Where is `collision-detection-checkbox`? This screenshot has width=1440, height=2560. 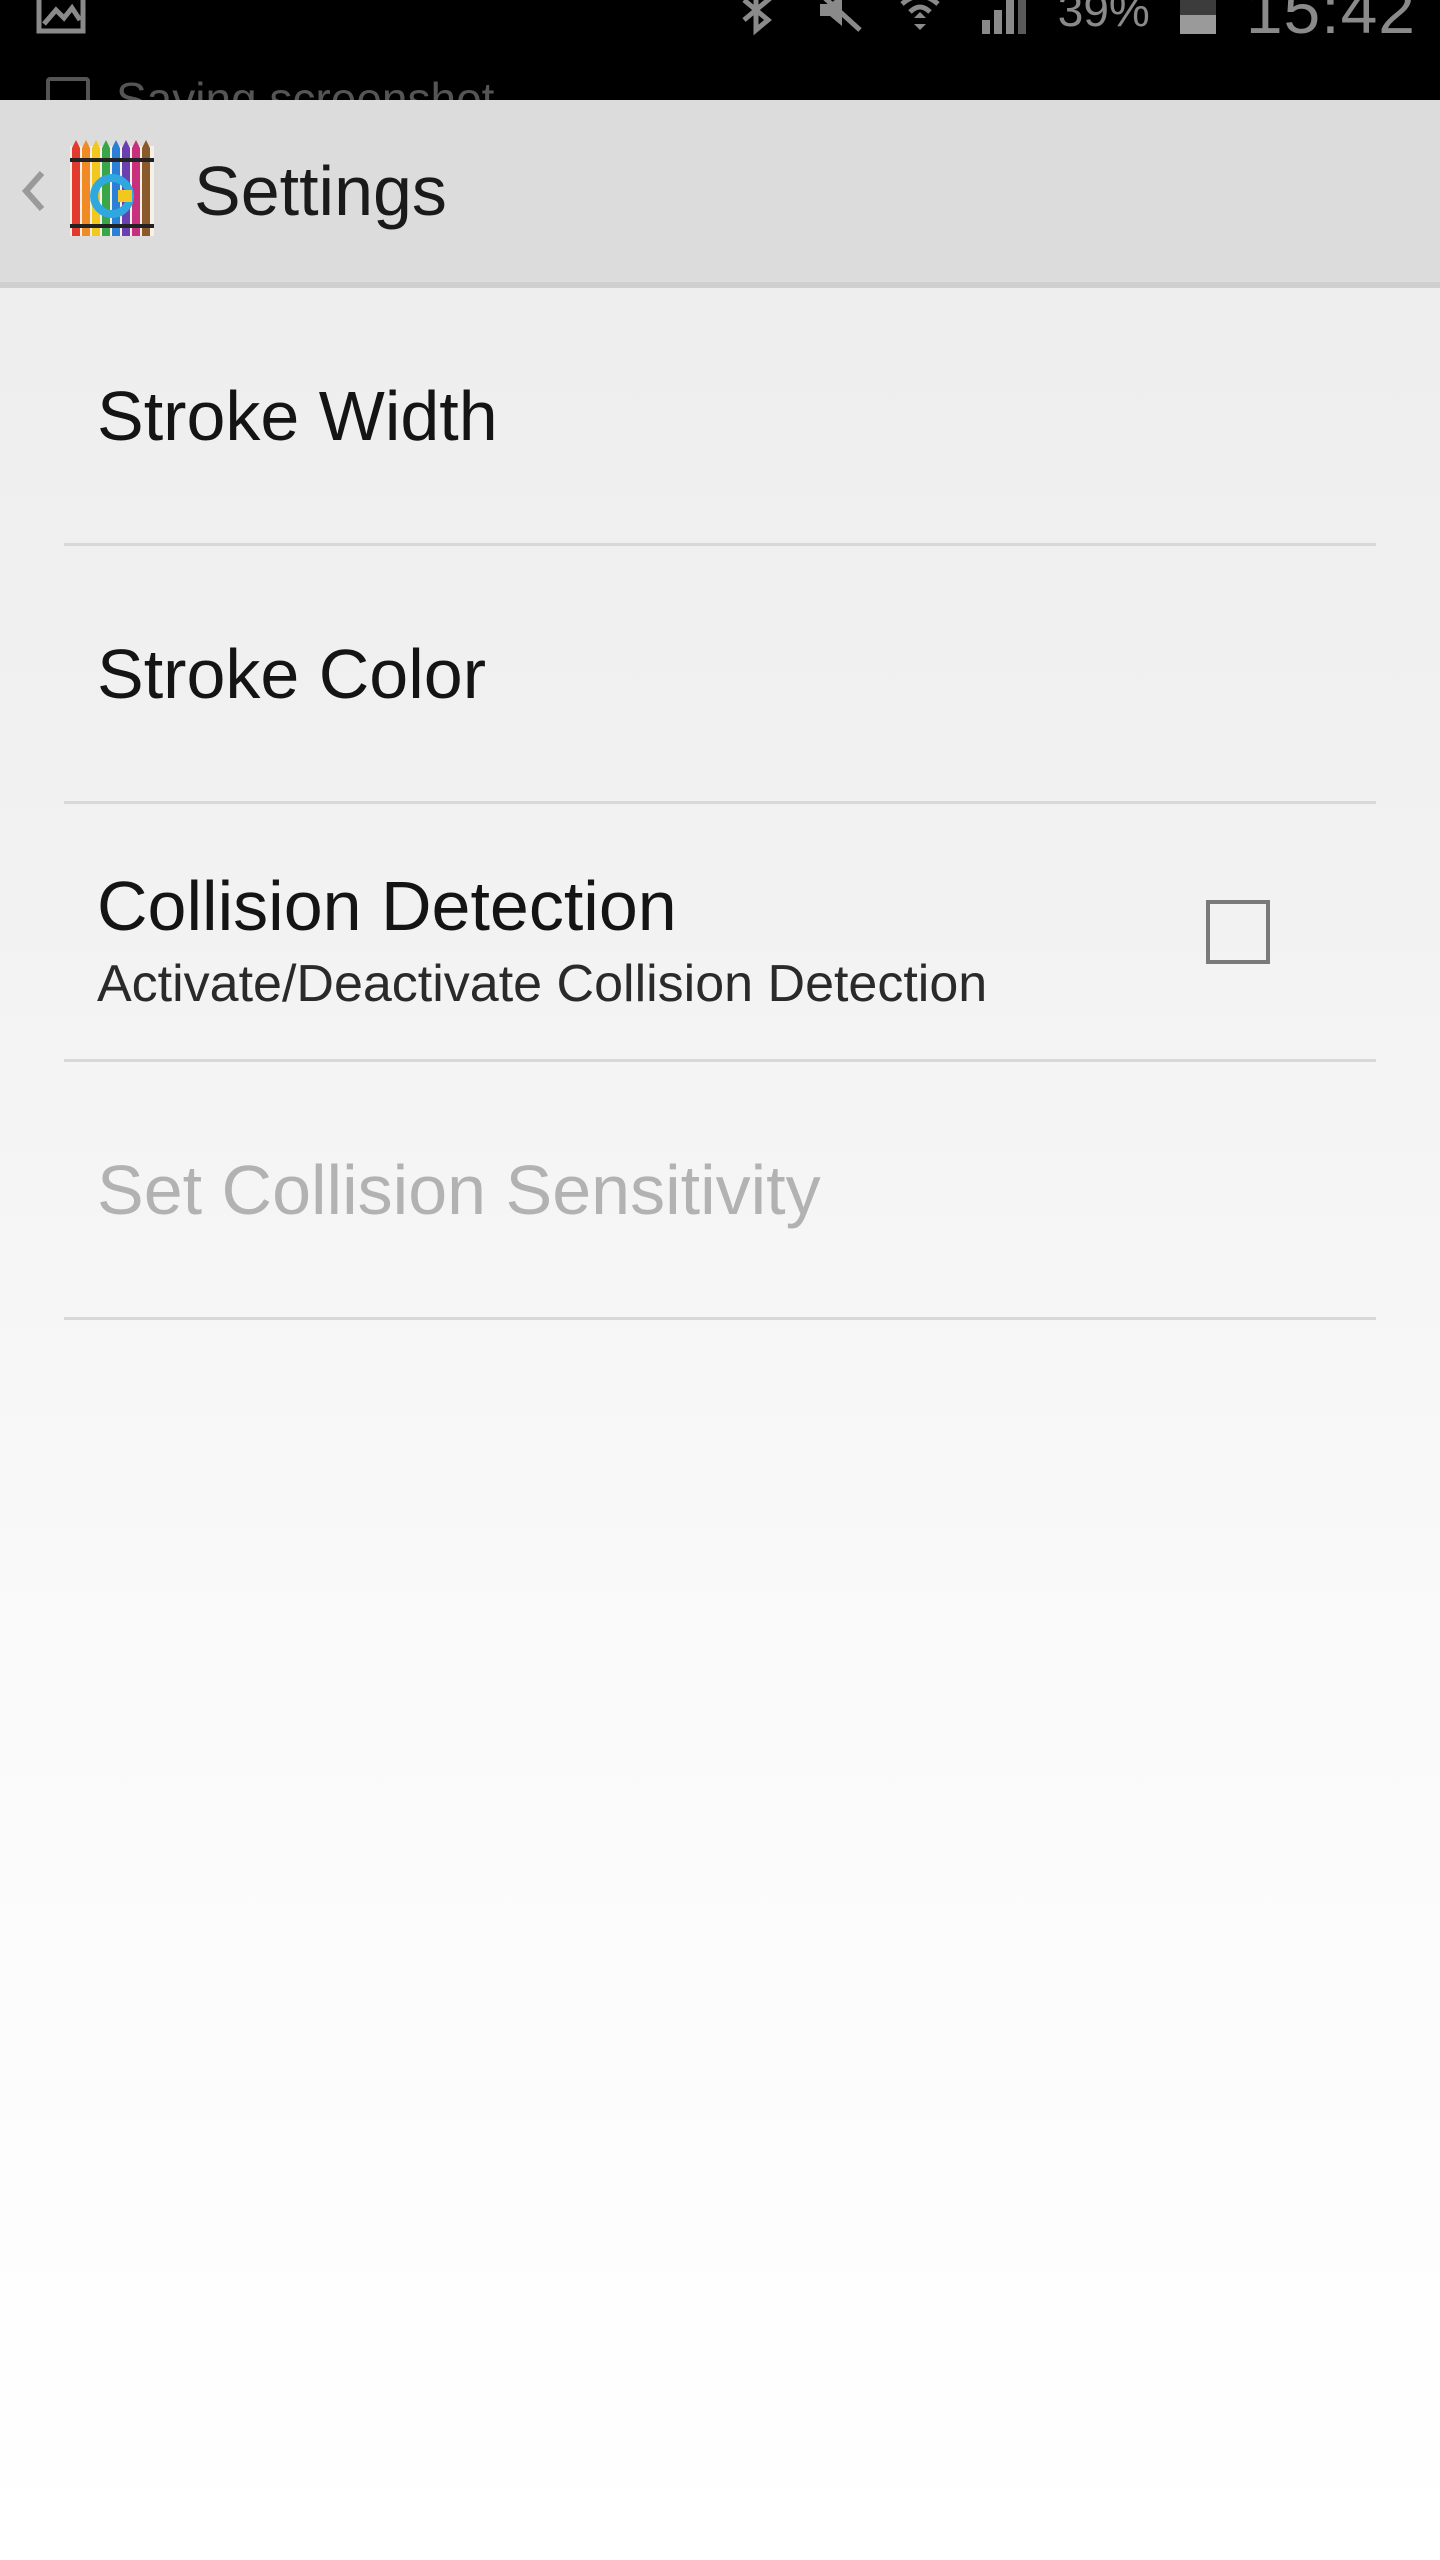
collision-detection-checkbox is located at coordinates (1238, 932).